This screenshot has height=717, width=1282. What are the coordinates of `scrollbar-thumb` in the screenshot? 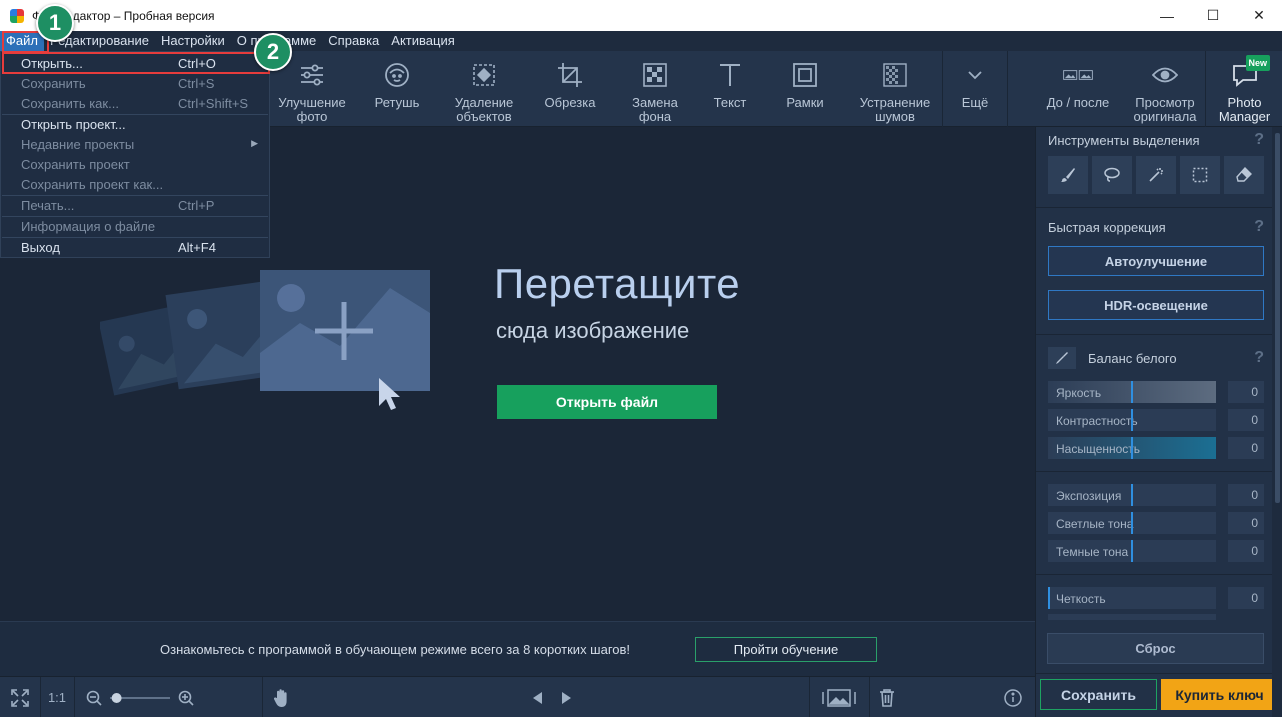 It's located at (1277, 318).